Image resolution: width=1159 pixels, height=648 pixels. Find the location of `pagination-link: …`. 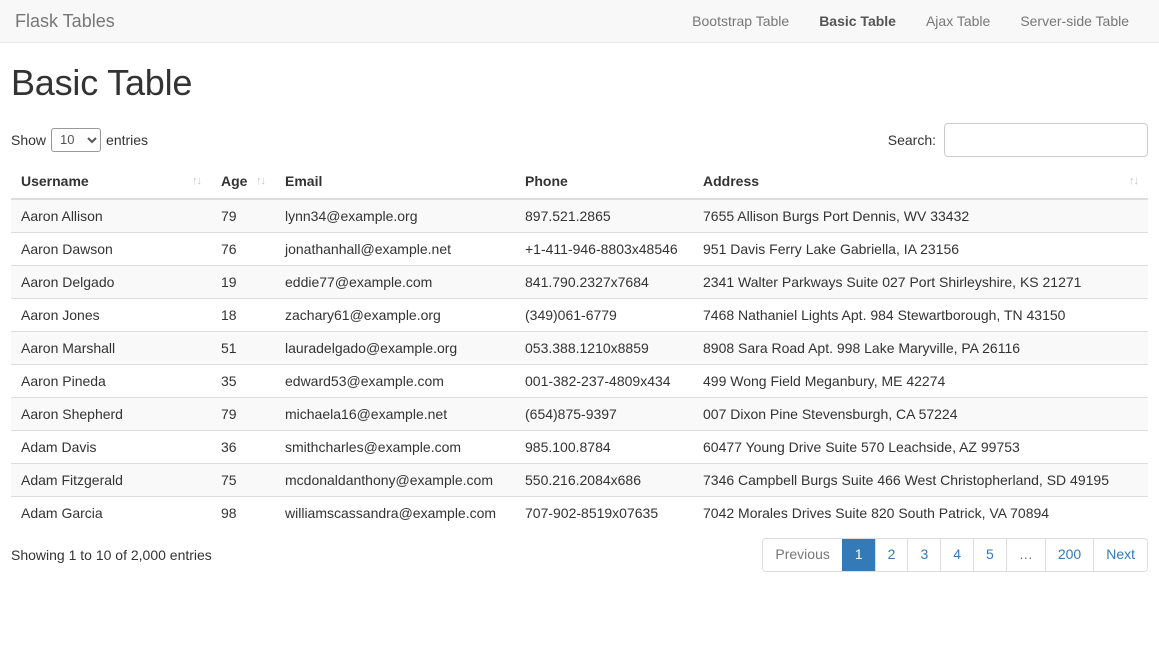

pagination-link: … is located at coordinates (1025, 554).